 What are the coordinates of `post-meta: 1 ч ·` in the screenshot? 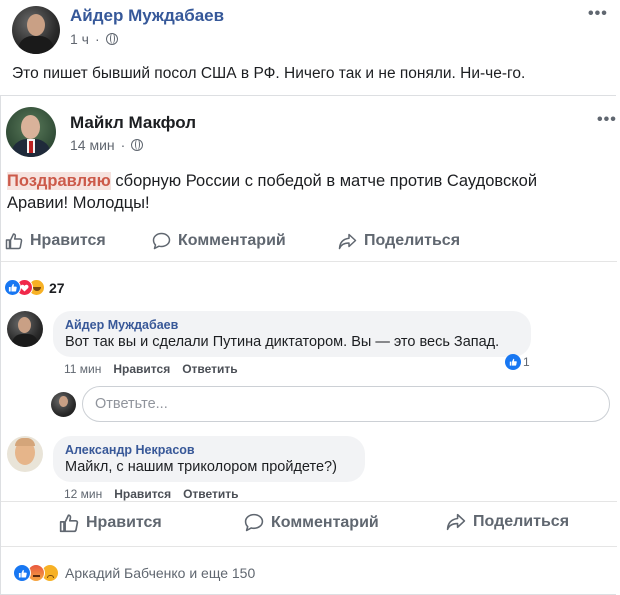 It's located at (94, 39).